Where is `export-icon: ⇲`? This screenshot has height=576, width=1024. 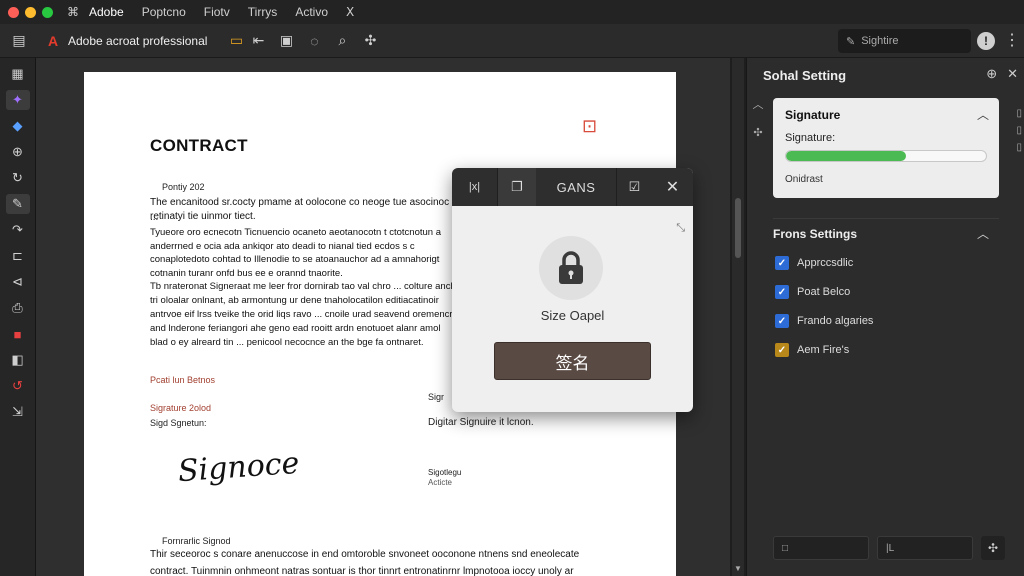
export-icon: ⇲ is located at coordinates (18, 412).